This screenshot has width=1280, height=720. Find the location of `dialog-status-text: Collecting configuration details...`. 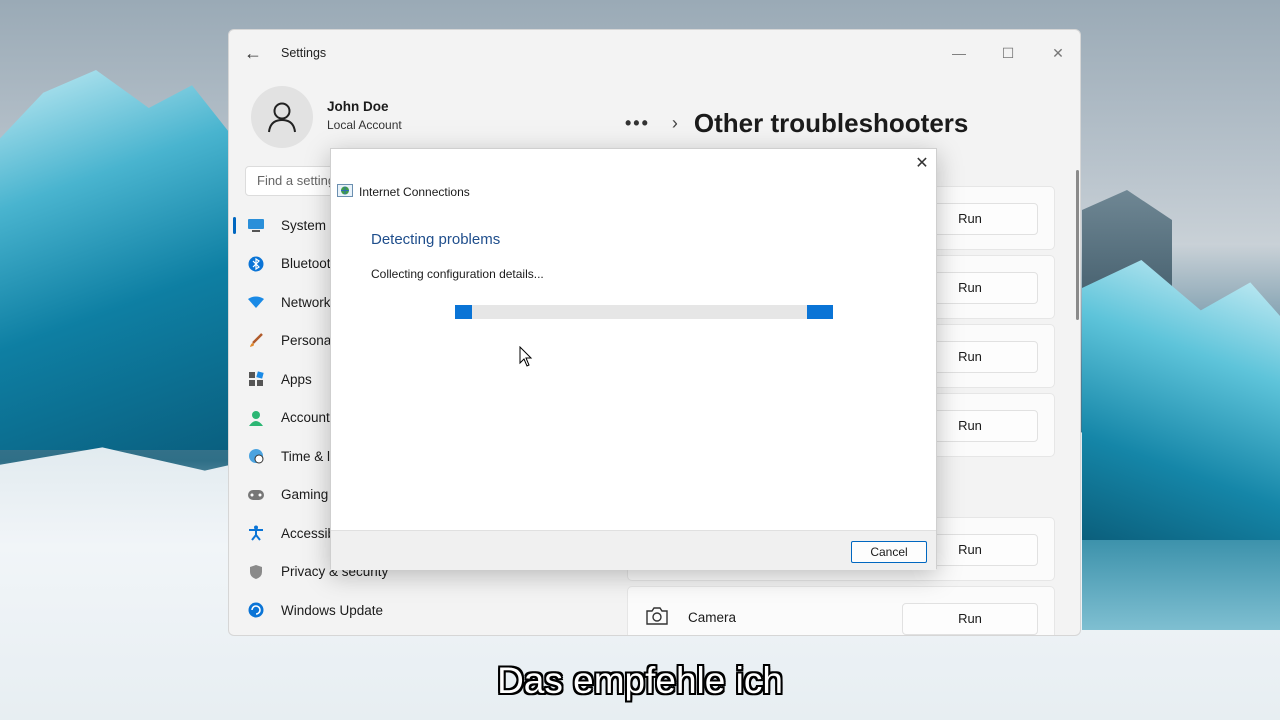

dialog-status-text: Collecting configuration details... is located at coordinates (457, 274).